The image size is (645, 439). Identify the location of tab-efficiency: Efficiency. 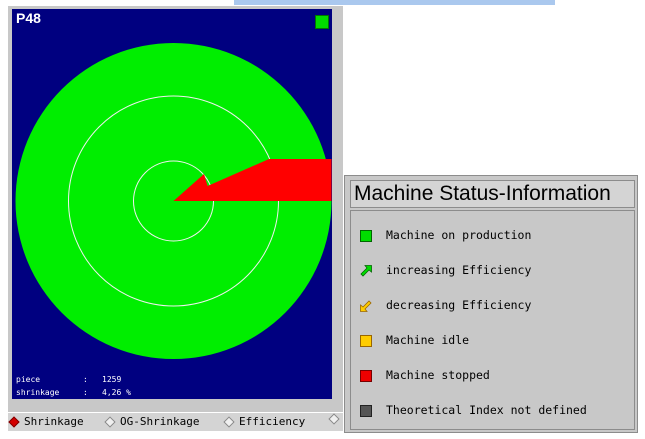
(264, 421).